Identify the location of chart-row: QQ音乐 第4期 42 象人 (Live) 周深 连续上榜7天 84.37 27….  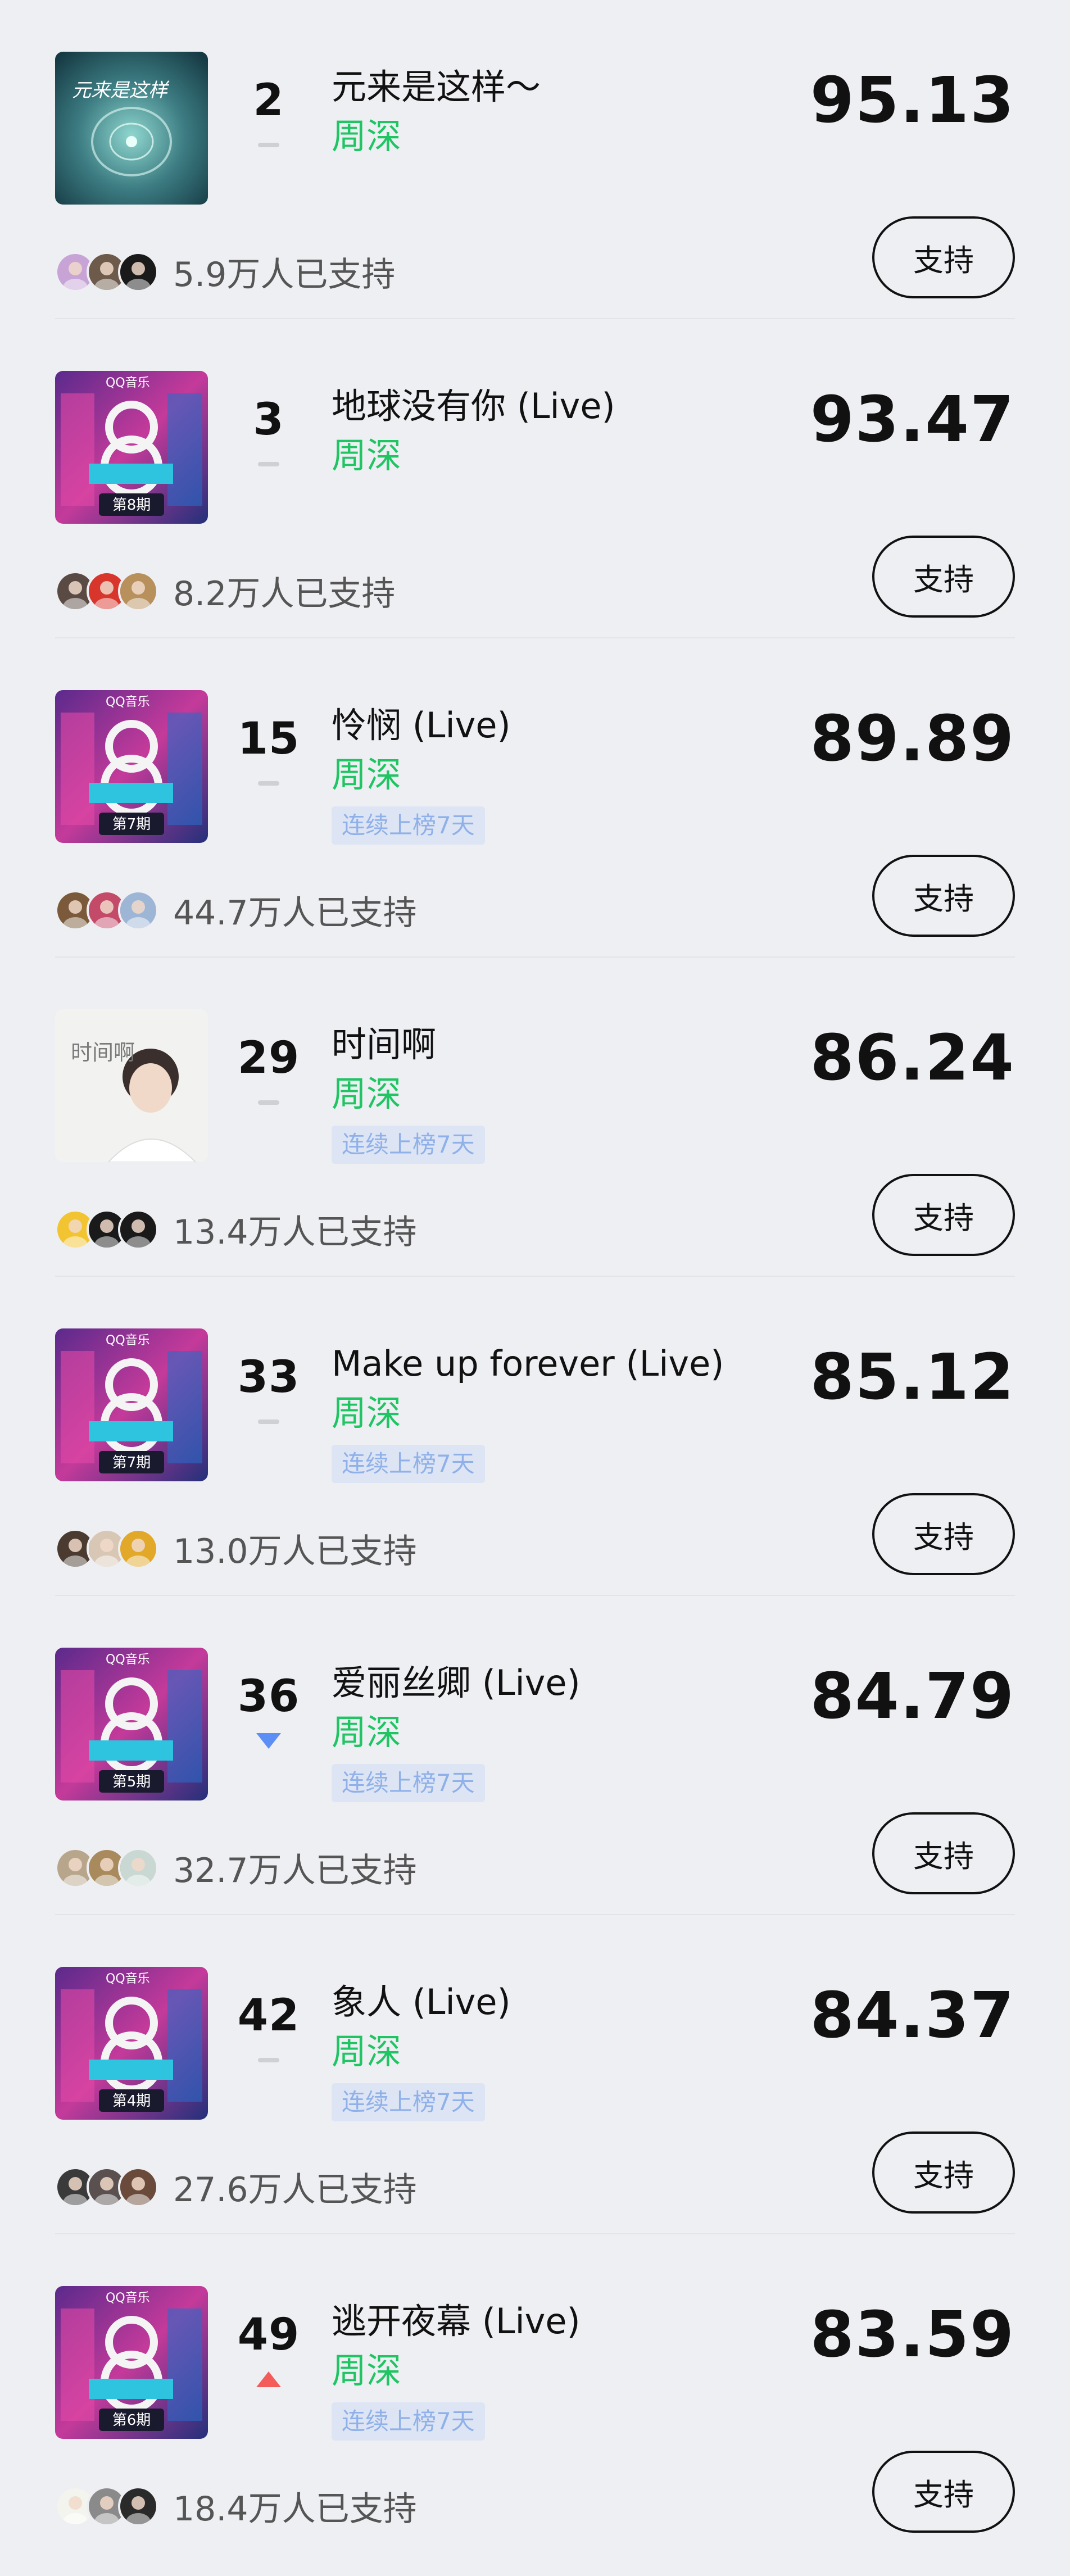
(535, 2074).